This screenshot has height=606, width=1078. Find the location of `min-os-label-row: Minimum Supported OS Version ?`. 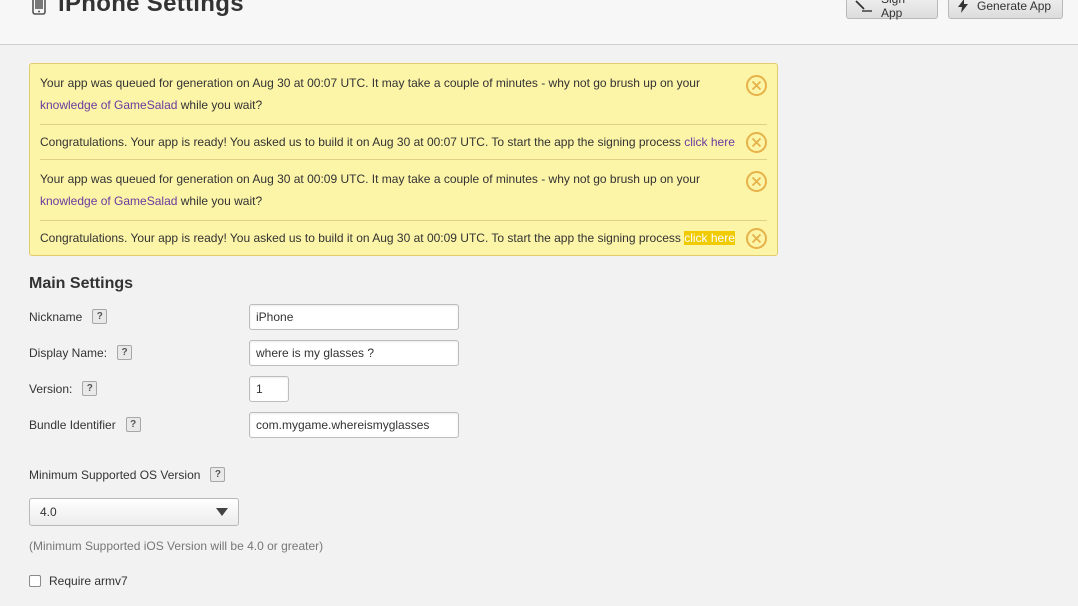

min-os-label-row: Minimum Supported OS Version ? is located at coordinates (127, 474).